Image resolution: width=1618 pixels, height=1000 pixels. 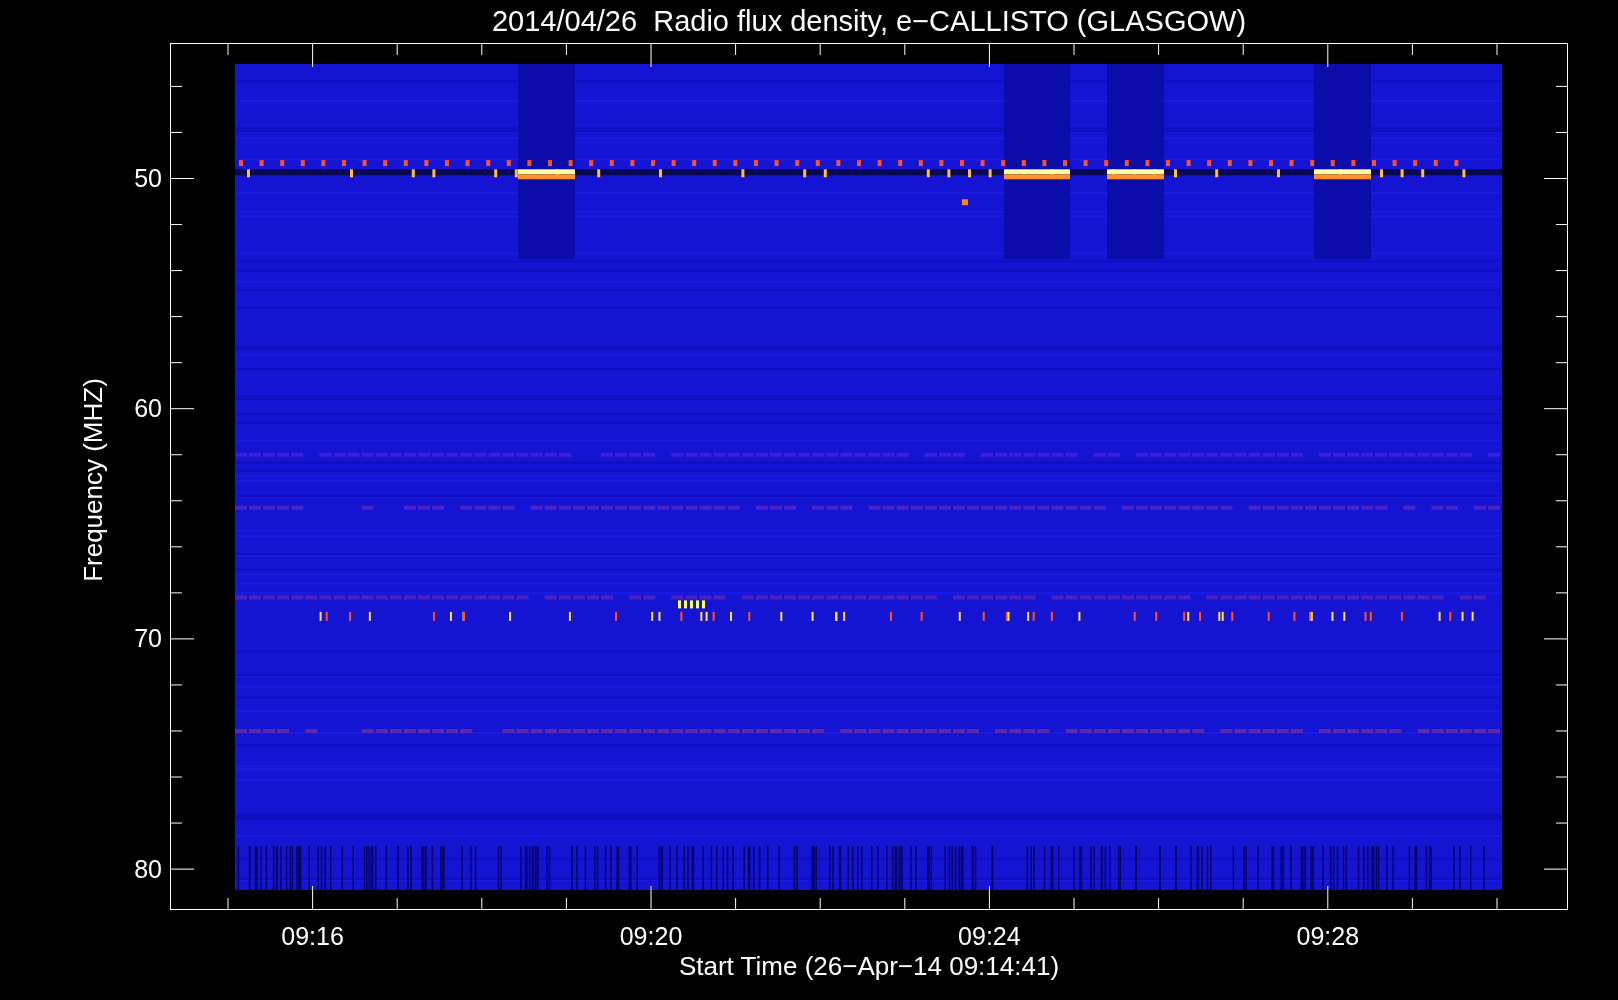 I want to click on chart-title: 2014/04/26 Radio flux density, e−CALLISTO (GLASGOW), so click(x=869, y=21).